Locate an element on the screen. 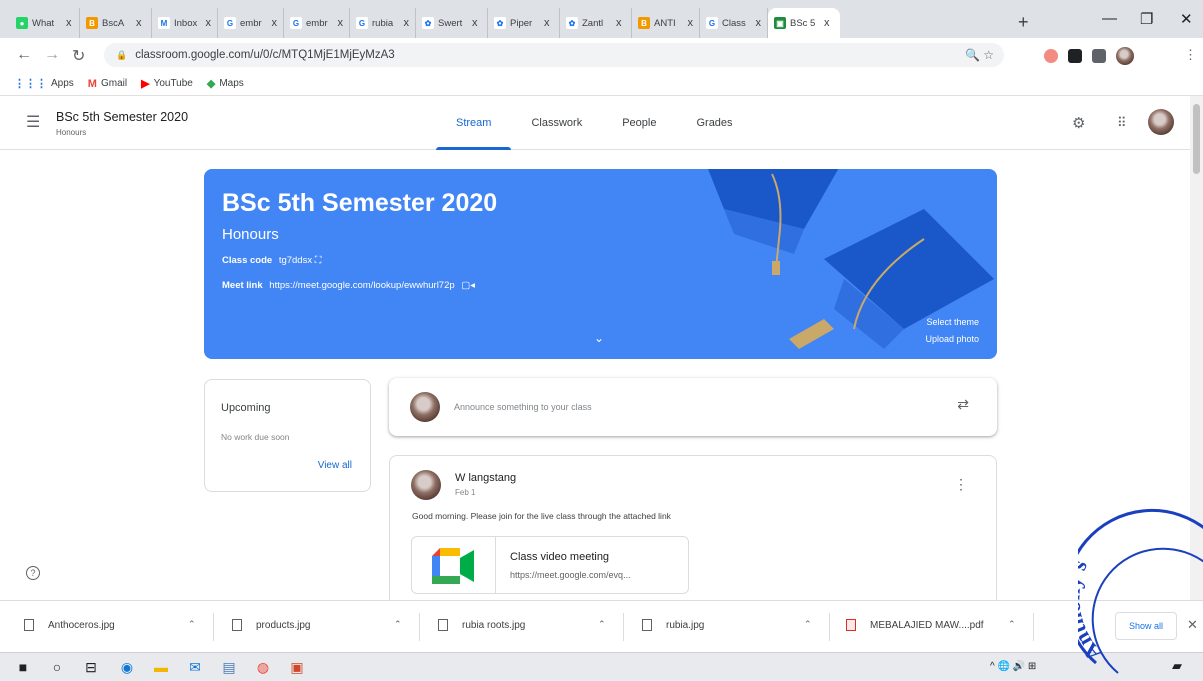 This screenshot has width=1203, height=681. post-author: W langstang is located at coordinates (486, 478).